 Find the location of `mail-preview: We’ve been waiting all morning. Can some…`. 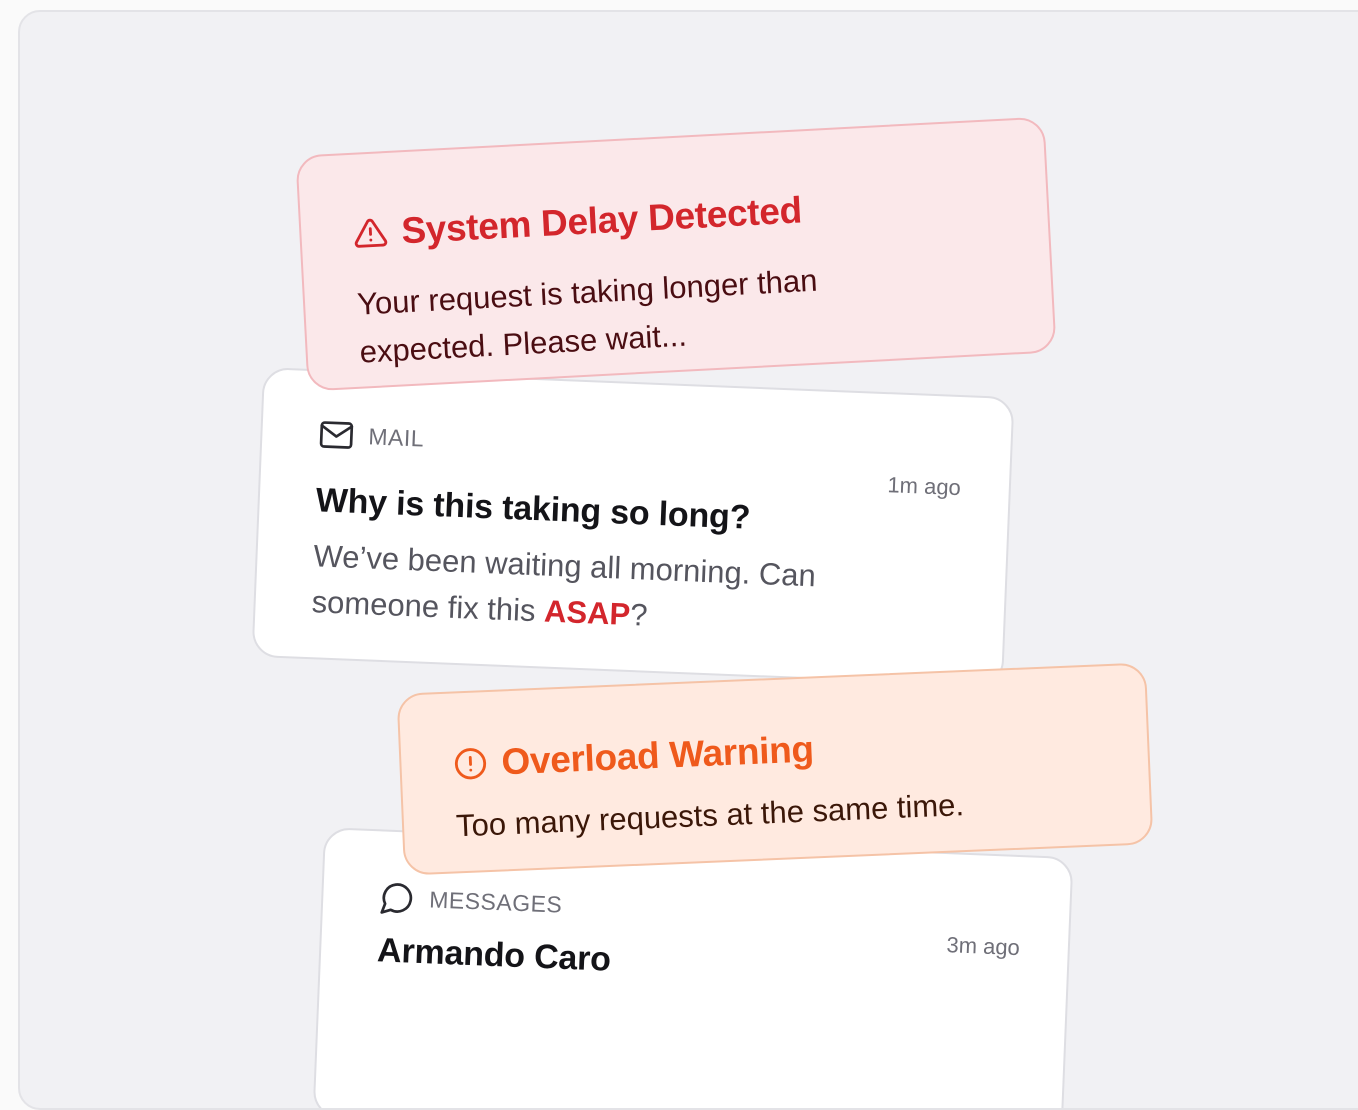

mail-preview: We’ve been waiting all morning. Can some… is located at coordinates (602, 590).